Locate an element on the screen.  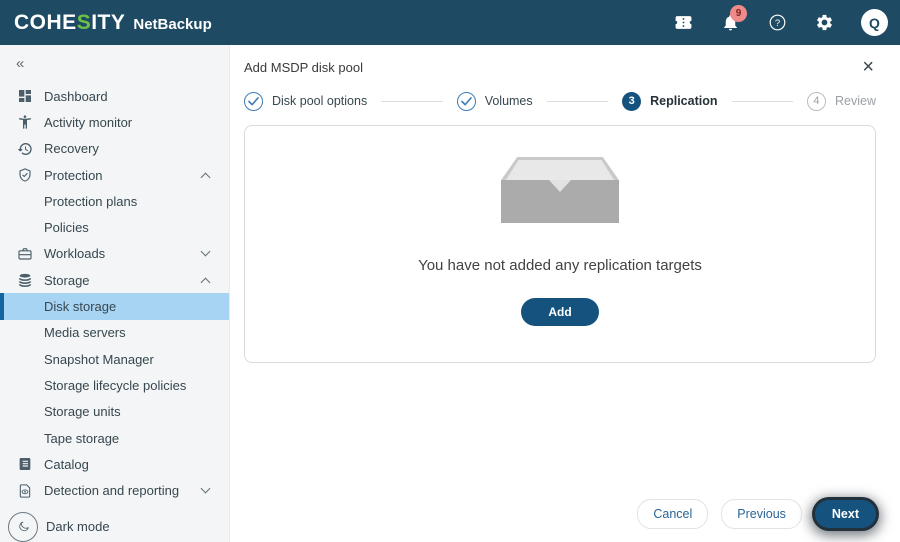
sidebar-item-label: Storage lifecycle policies is located at coordinates (115, 385).